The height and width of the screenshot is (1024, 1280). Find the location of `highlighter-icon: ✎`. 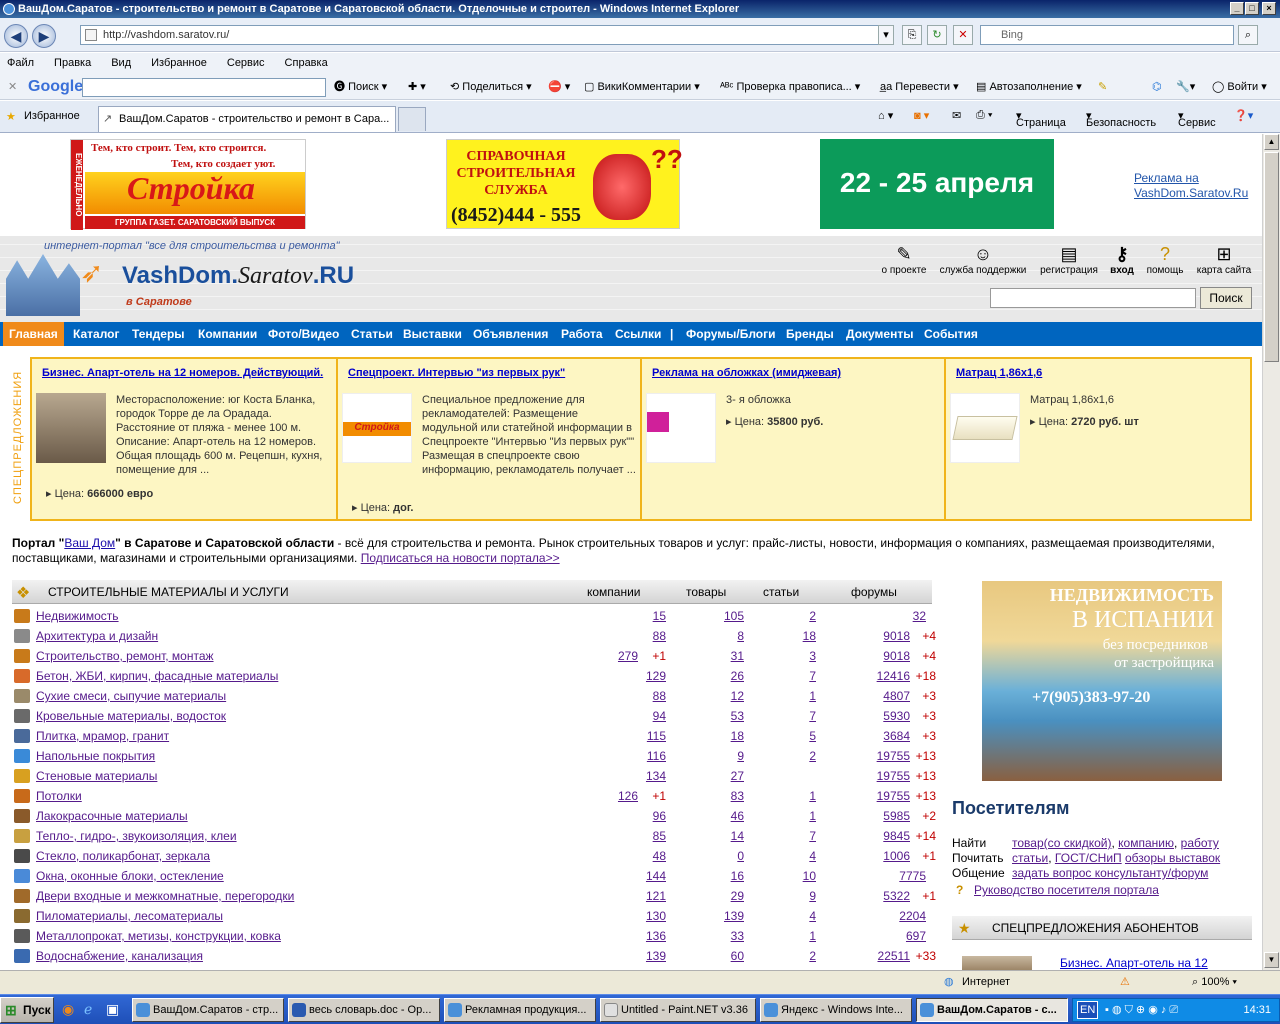

highlighter-icon: ✎ is located at coordinates (1102, 87).